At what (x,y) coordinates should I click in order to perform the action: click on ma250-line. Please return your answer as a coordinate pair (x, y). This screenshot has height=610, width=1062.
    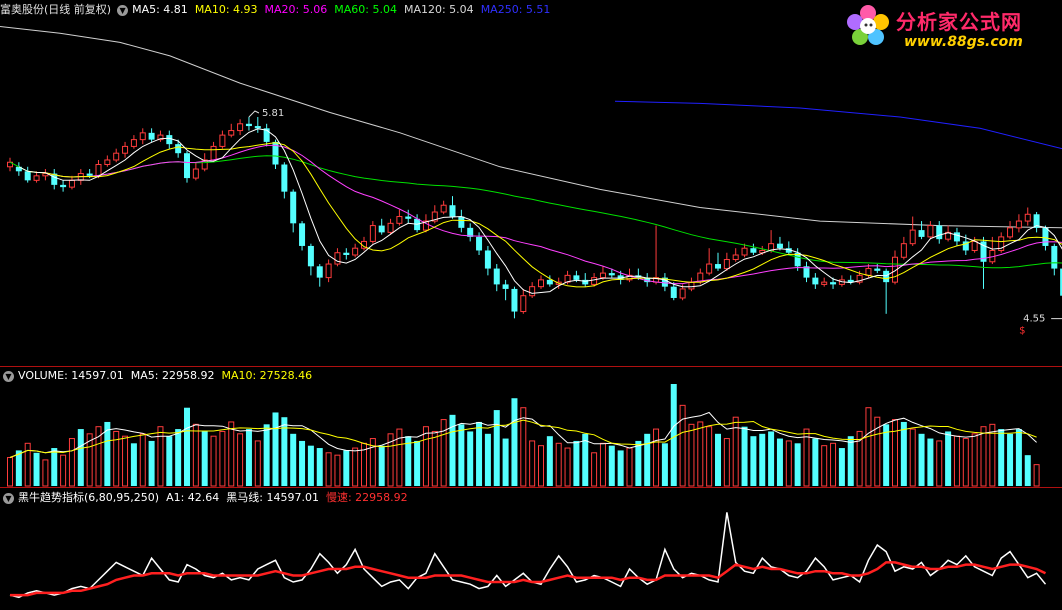
    Looking at the image, I should click on (838, 125).